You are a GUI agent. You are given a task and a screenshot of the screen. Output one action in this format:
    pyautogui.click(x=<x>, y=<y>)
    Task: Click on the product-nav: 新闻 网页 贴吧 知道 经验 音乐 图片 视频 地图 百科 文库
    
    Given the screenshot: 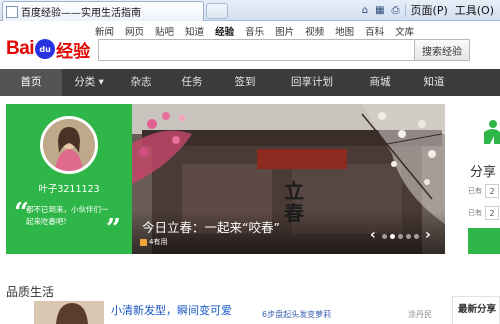 What is the action you would take?
    pyautogui.click(x=254, y=31)
    